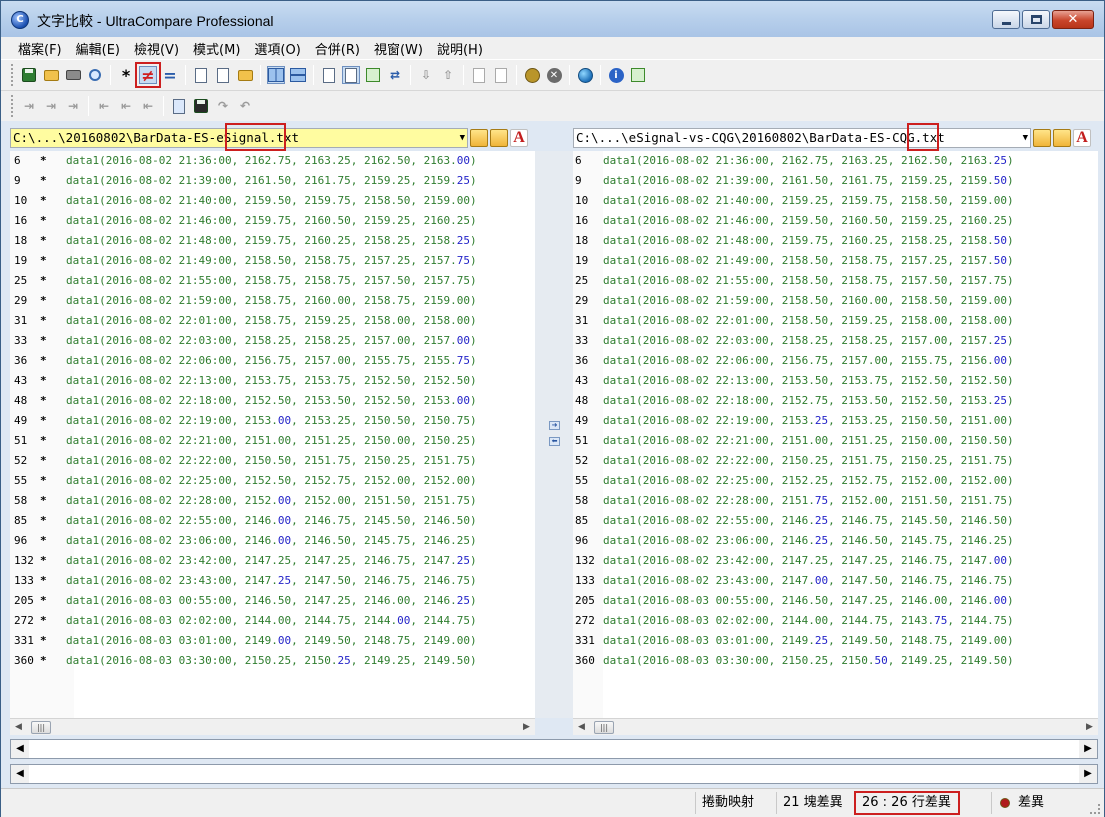 The image size is (1105, 817). I want to click on close-button: ✕, so click(1073, 19).